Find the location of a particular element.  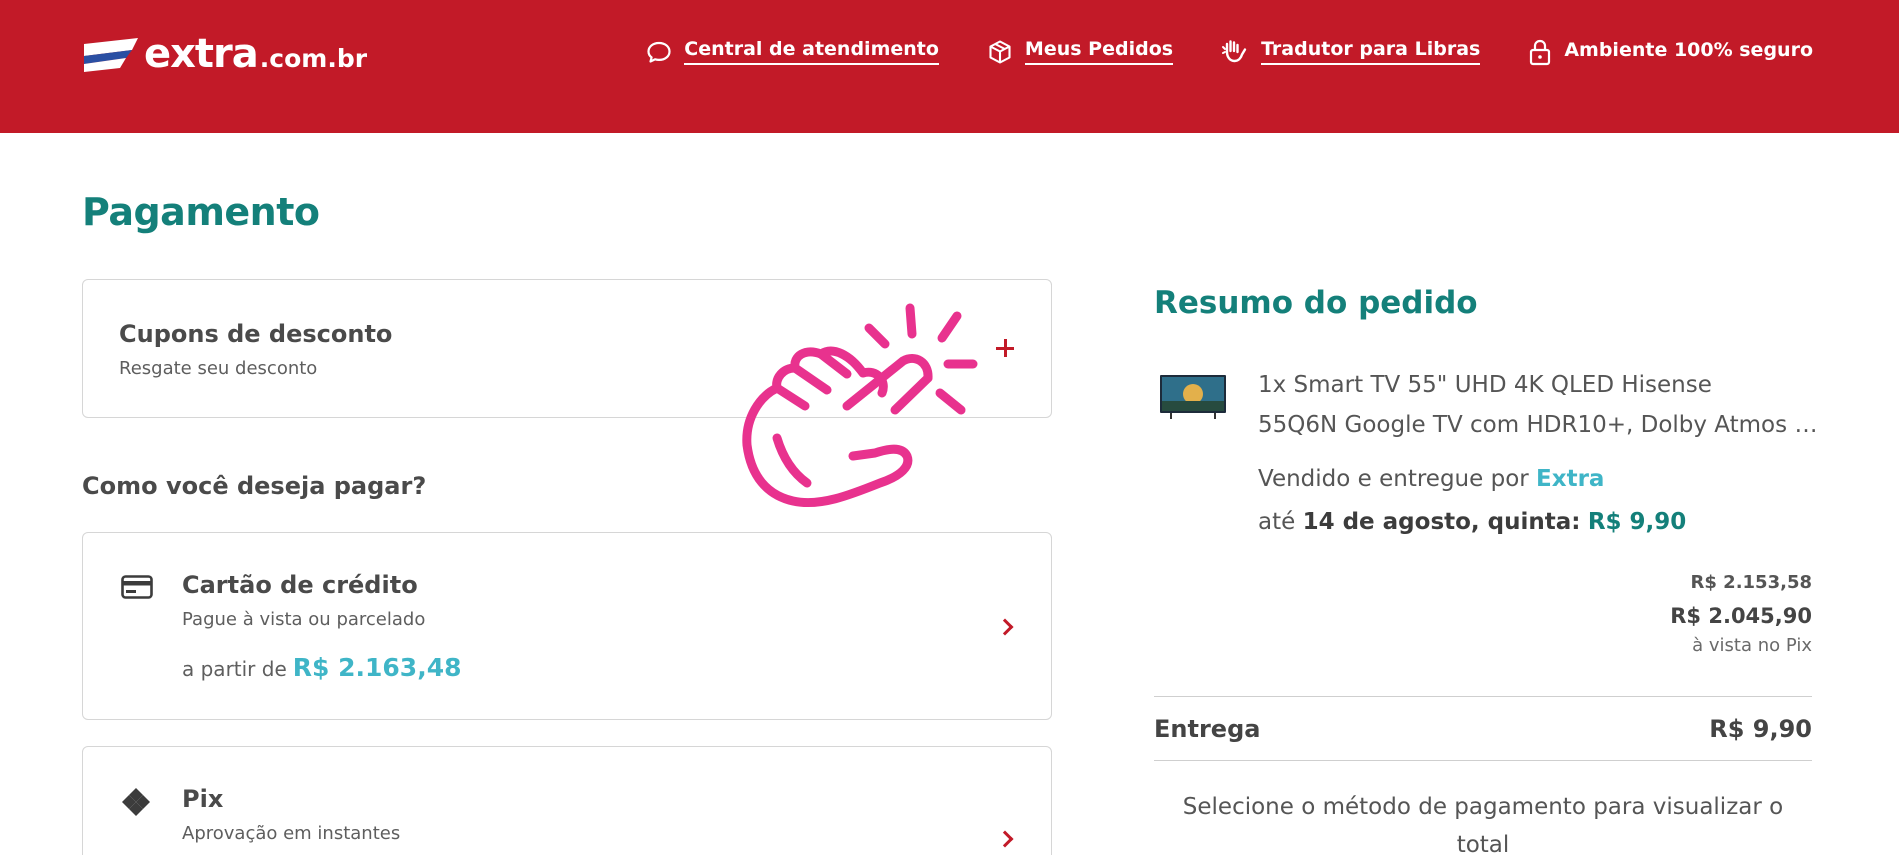

coupon-title: Cupons de desconto is located at coordinates (256, 334).